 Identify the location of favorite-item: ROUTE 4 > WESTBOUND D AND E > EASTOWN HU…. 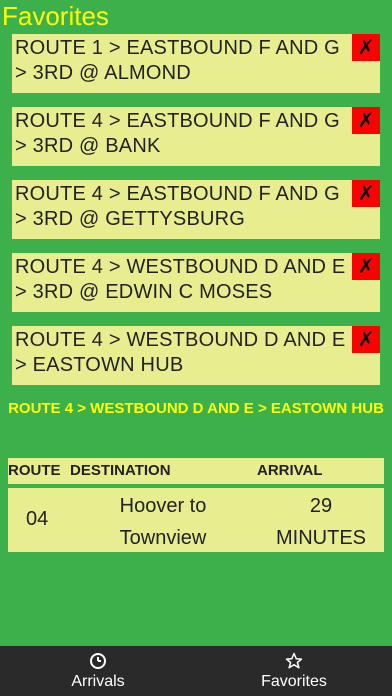
(196, 355).